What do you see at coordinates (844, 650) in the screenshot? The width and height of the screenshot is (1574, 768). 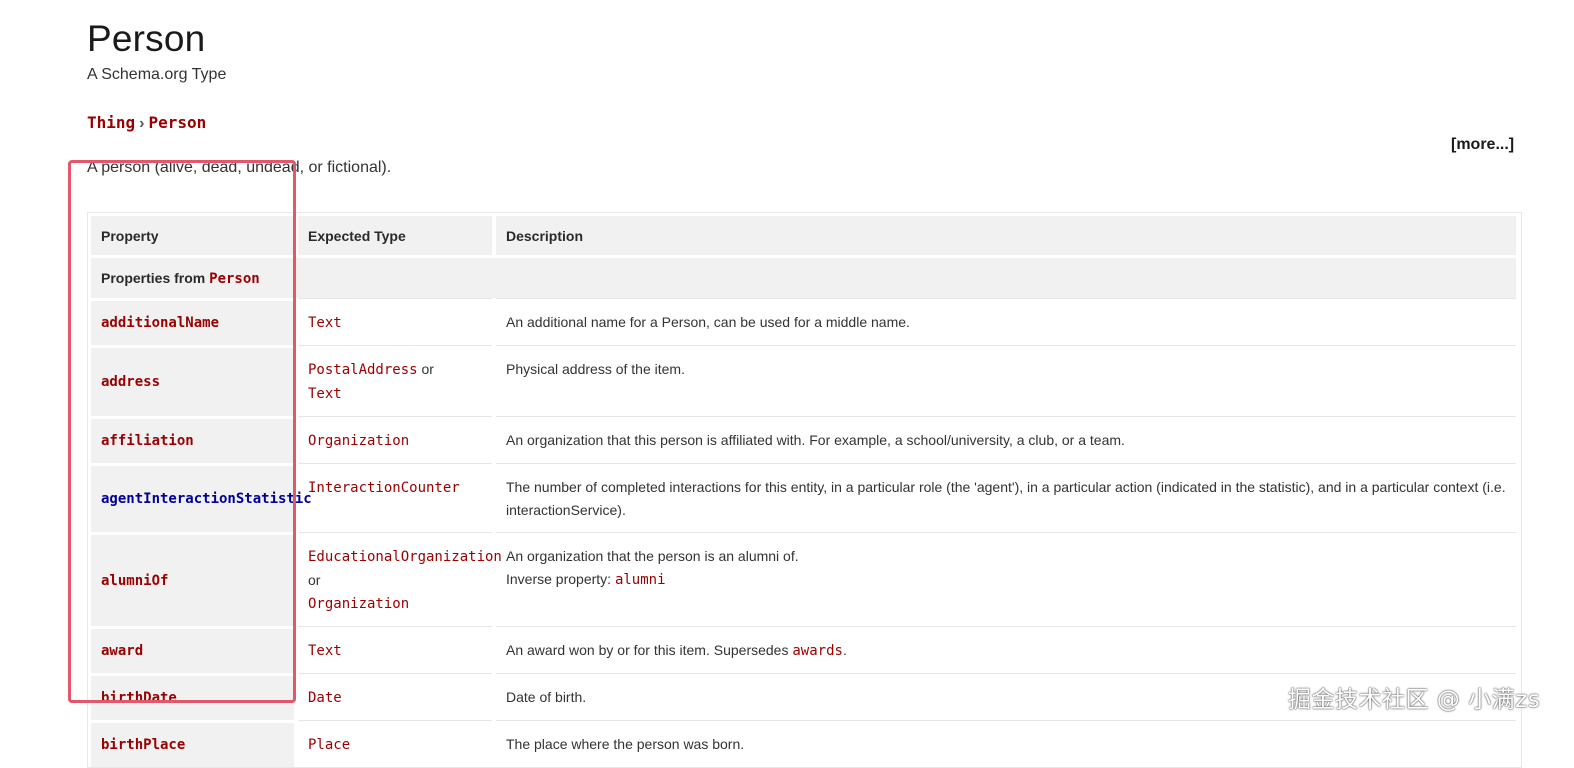 I see `description-suffix: .` at bounding box center [844, 650].